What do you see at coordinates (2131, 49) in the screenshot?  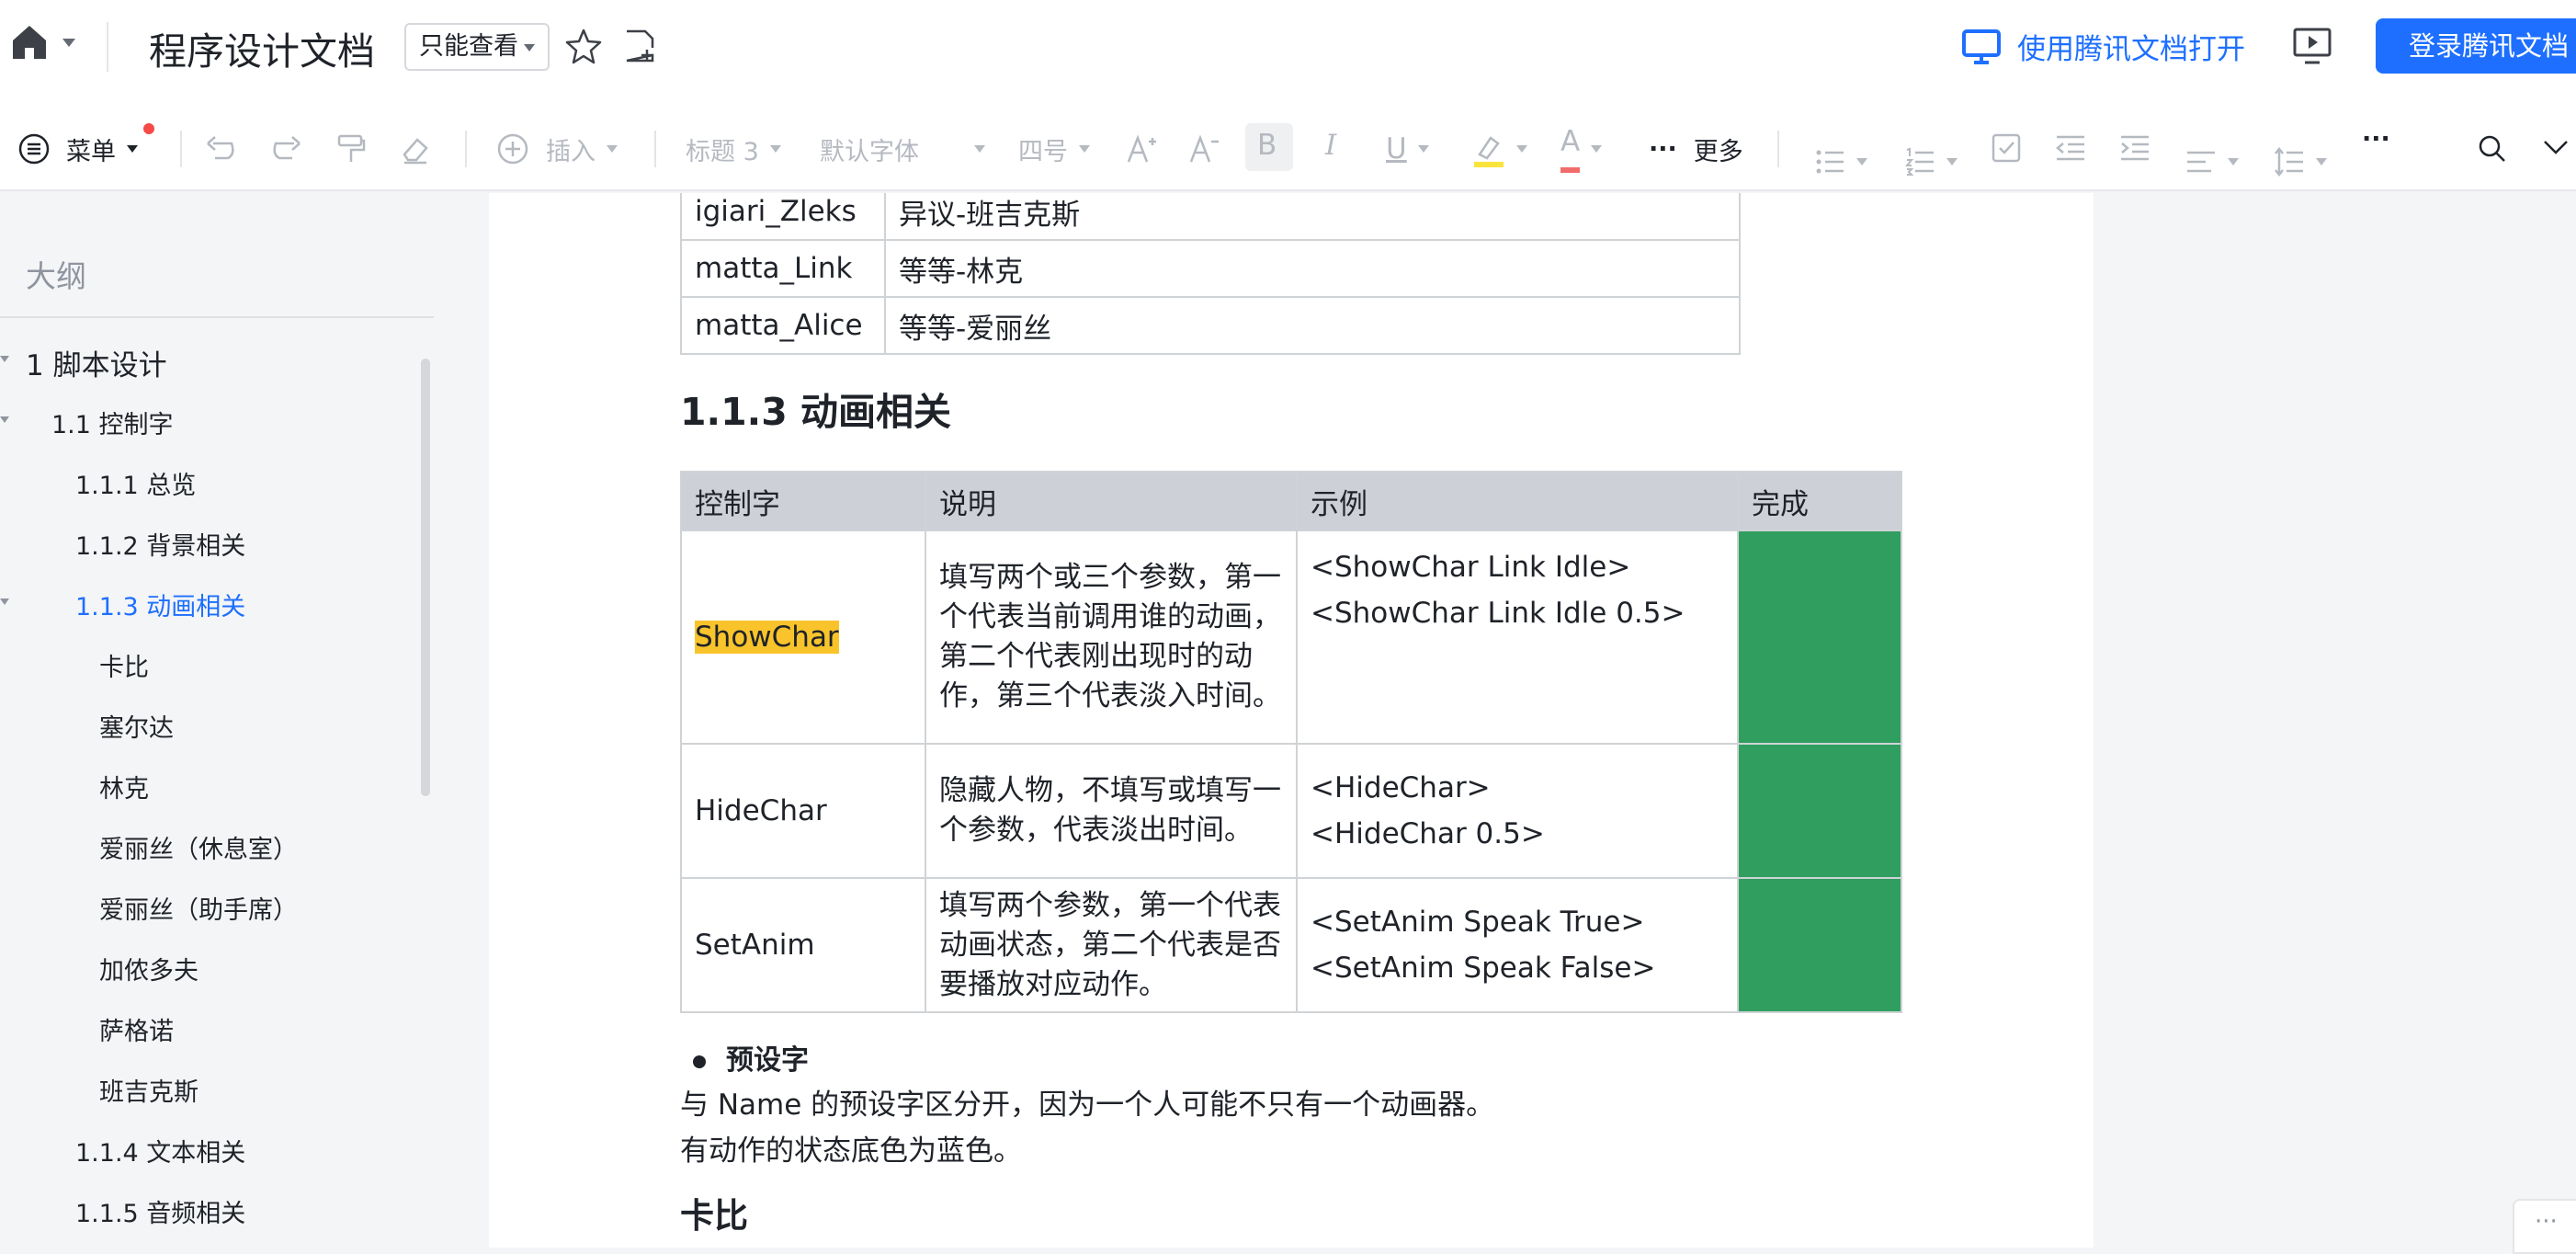 I see `open-in-app-label: 使用腾讯文档打开` at bounding box center [2131, 49].